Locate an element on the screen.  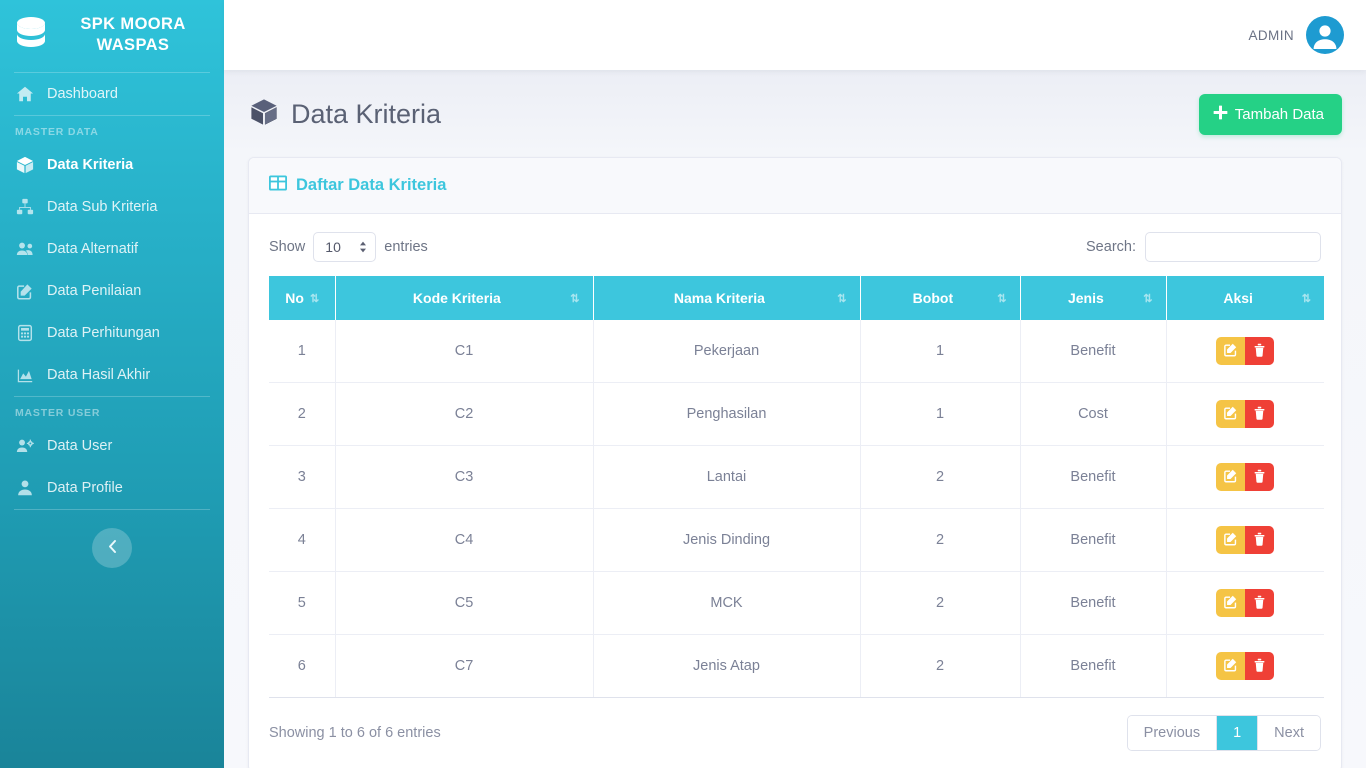
sidebar-item-data-perhitungan: Data Perhitungan is located at coordinates (112, 333).